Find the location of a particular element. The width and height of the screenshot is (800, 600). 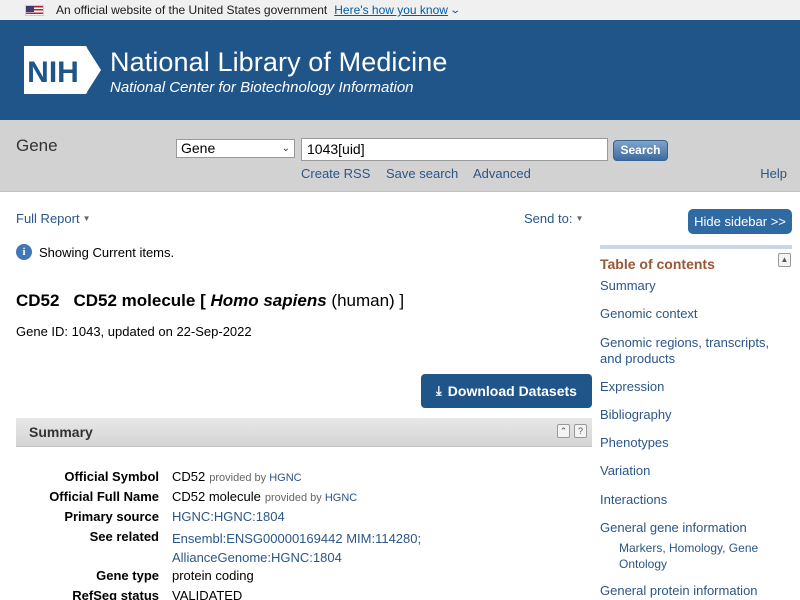

nih-logo-icon: NIH is located at coordinates (63, 70).